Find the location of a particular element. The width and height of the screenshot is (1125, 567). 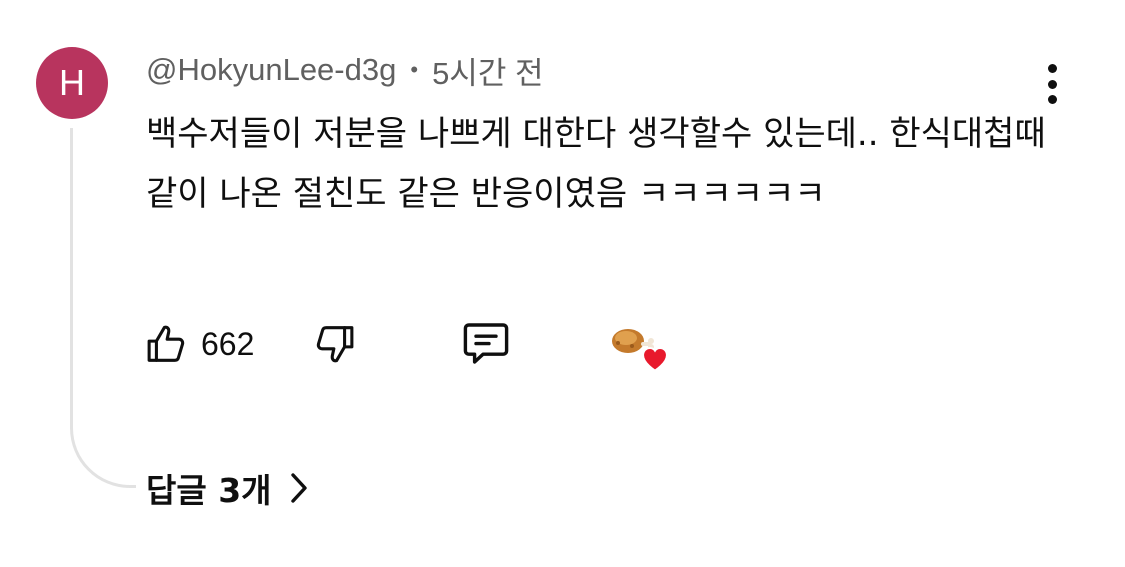

replies-label: 답글 3개 is located at coordinates (209, 490).